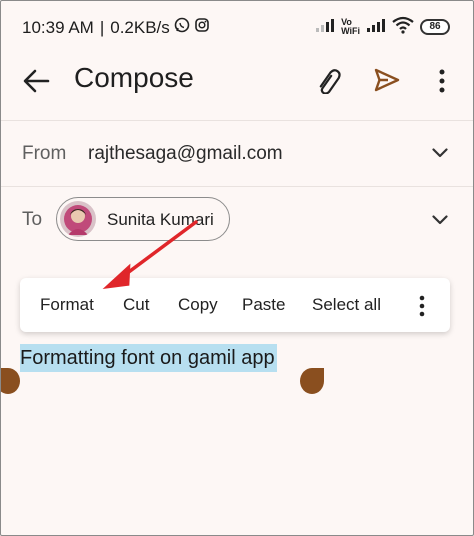 The width and height of the screenshot is (474, 536). Describe the element at coordinates (78, 219) in the screenshot. I see `avatar` at that location.